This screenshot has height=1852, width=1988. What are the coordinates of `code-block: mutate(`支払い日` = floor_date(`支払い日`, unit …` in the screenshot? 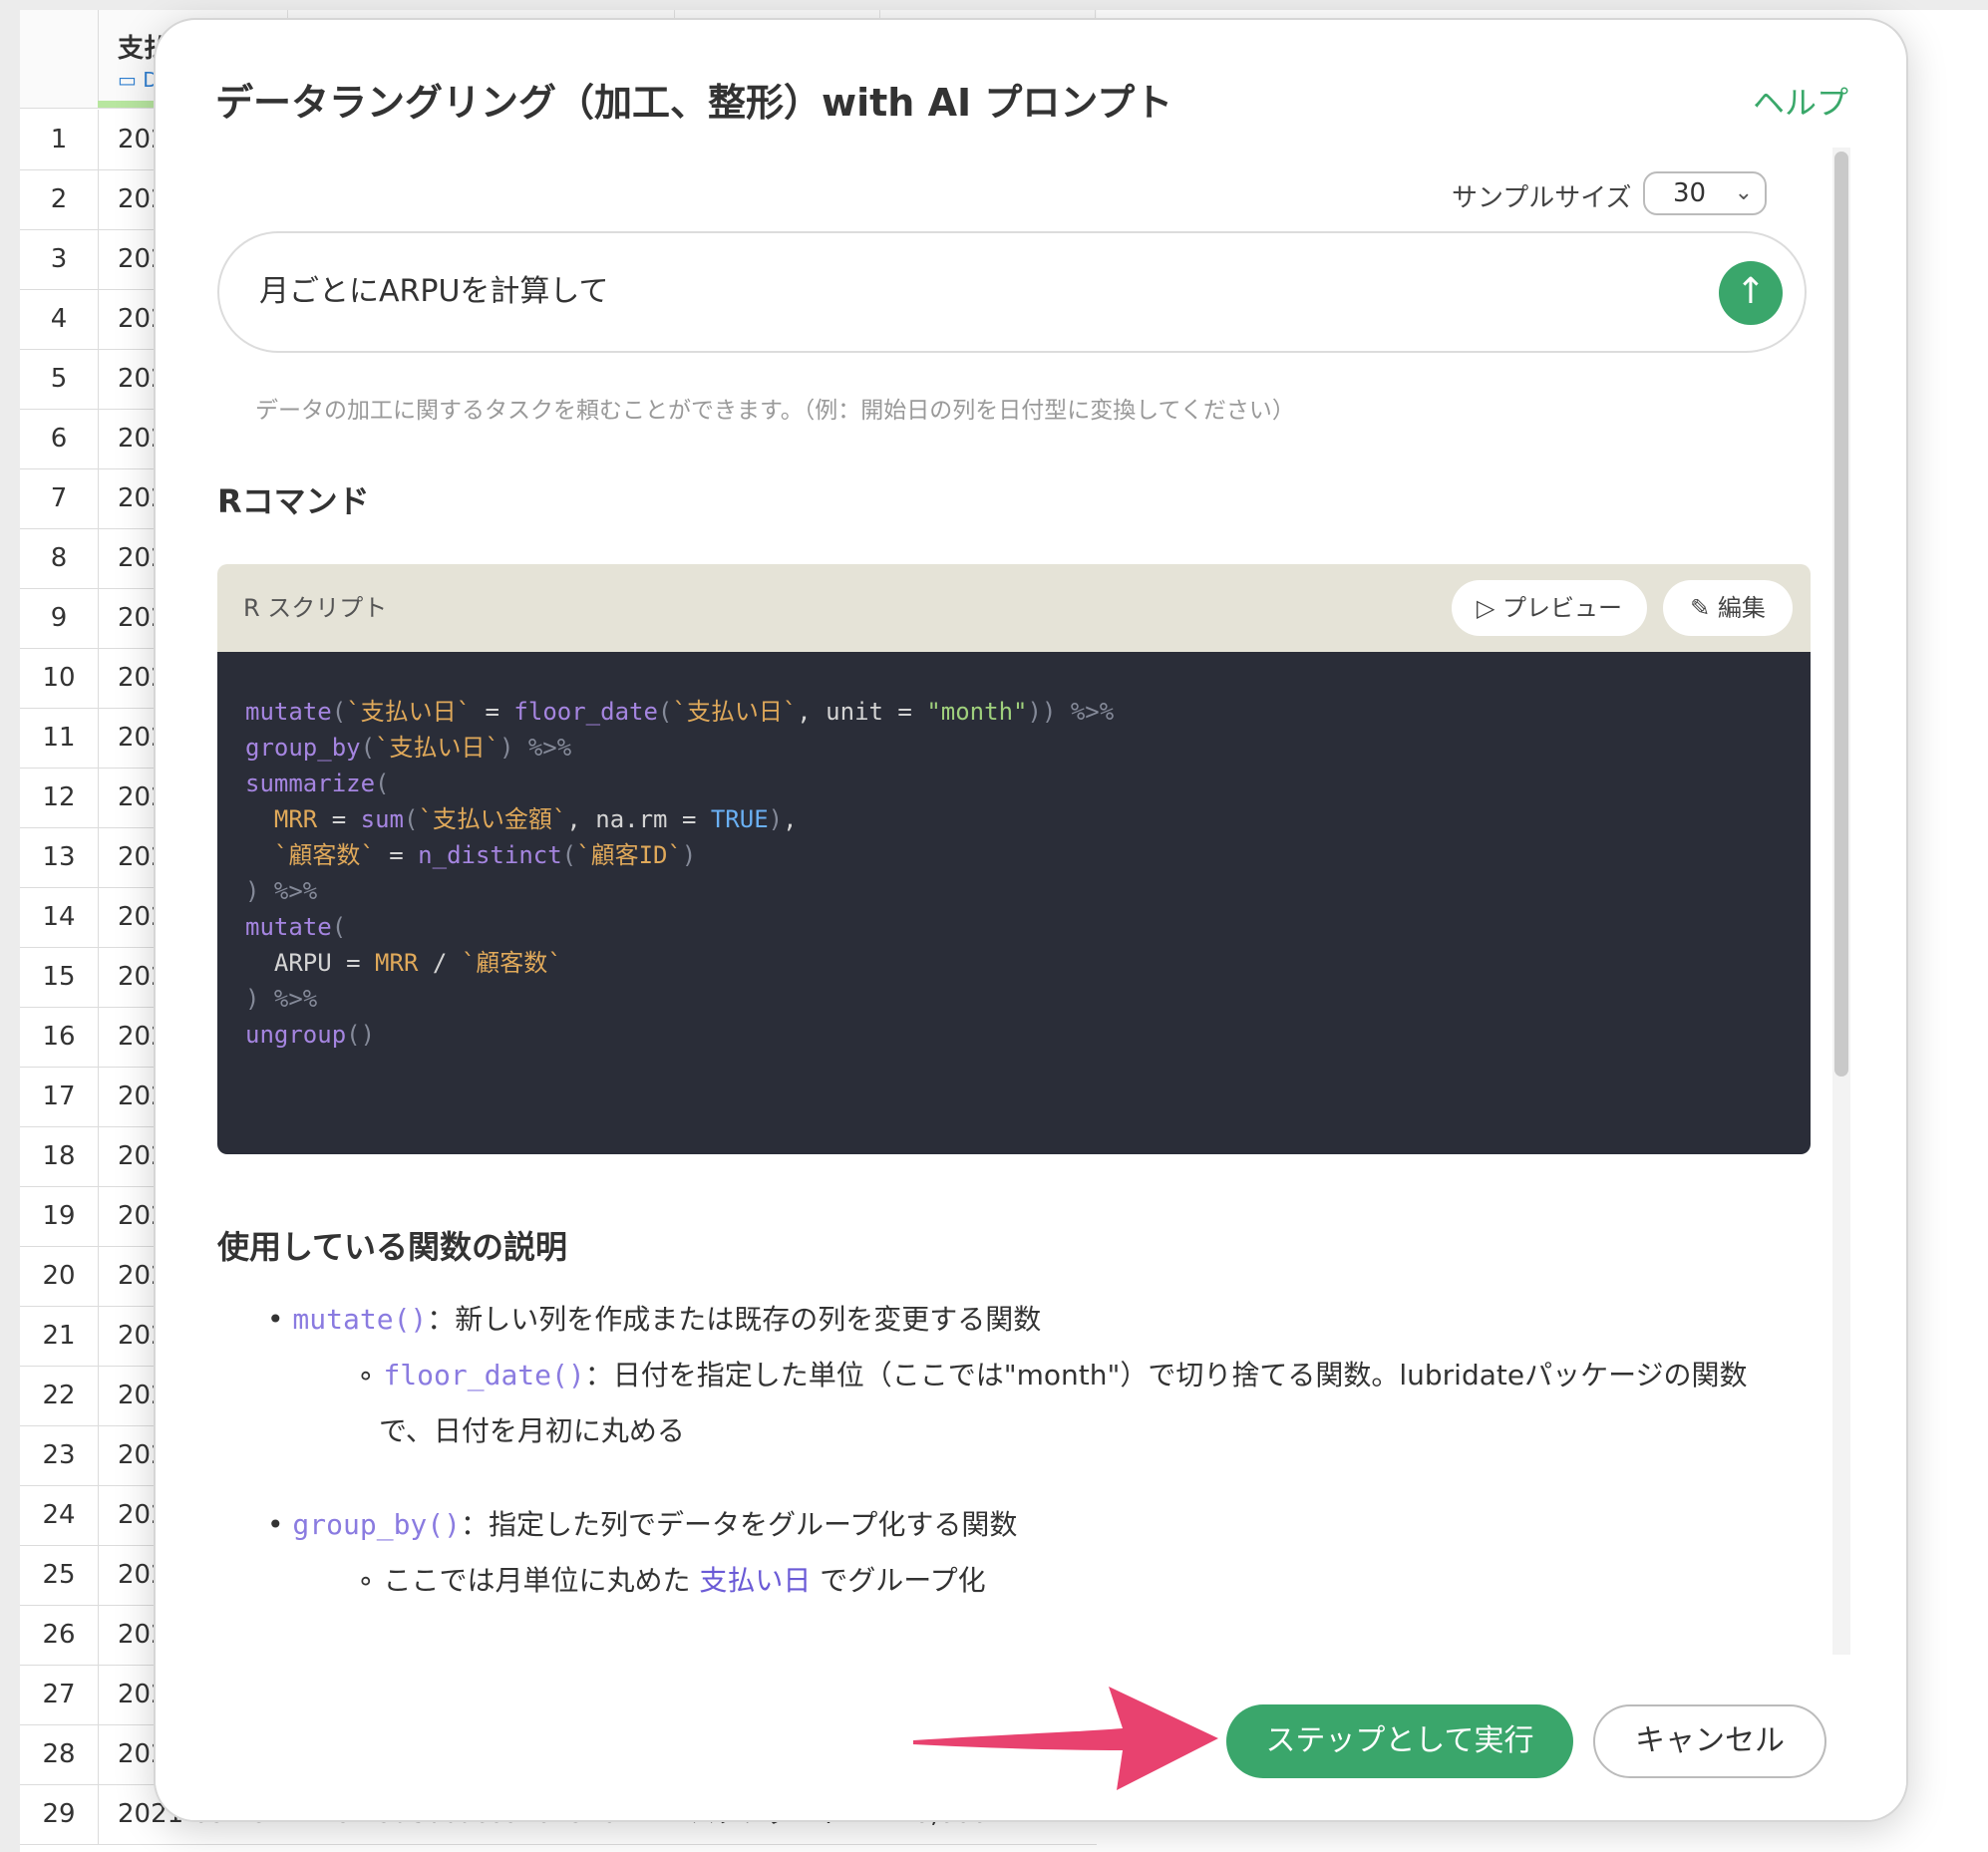 It's located at (679, 873).